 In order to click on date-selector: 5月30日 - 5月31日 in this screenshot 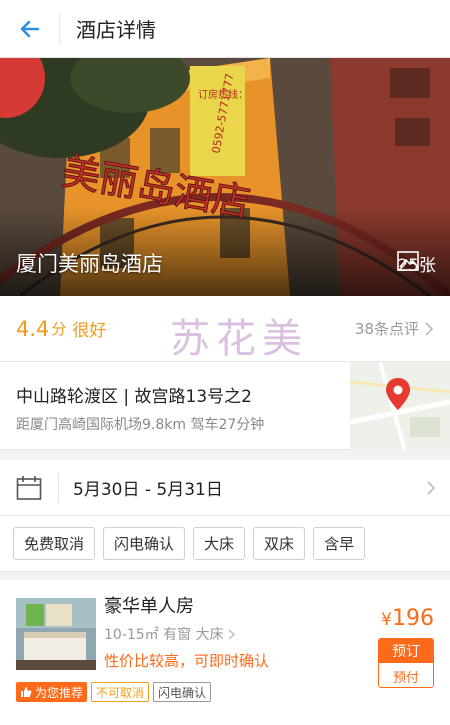, I will do `click(225, 488)`.